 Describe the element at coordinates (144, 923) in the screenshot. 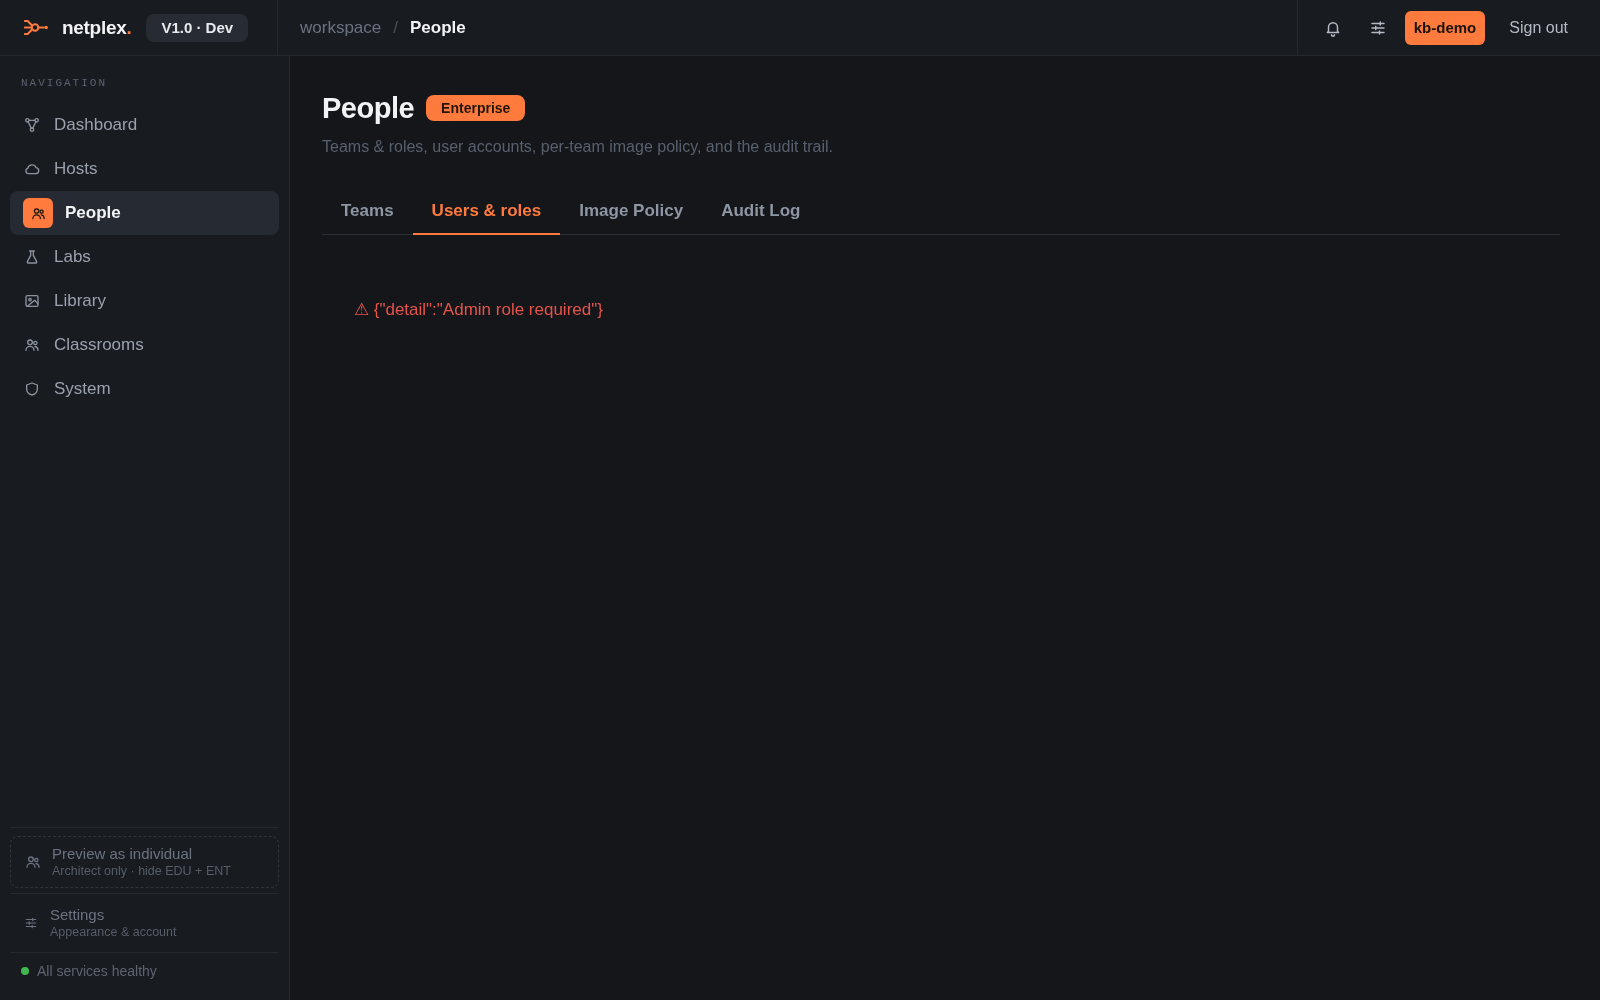

I see `settings-link: Settings Appearance & account` at that location.